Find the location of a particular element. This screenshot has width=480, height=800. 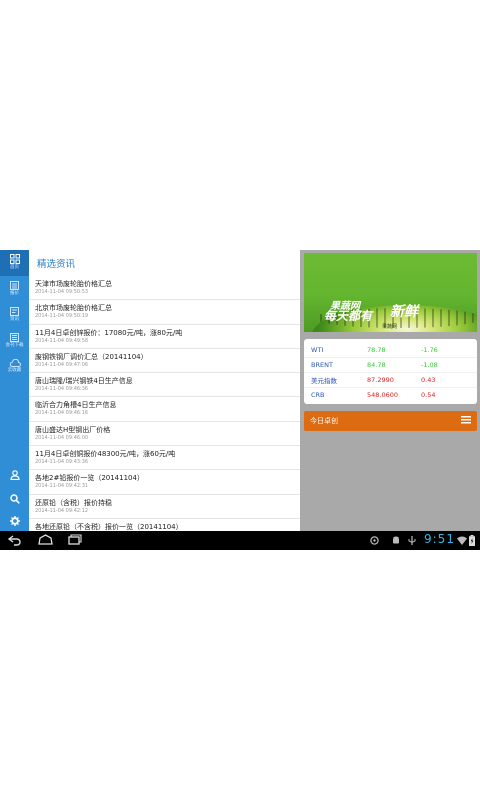

list-icon is located at coordinates (14, 285).